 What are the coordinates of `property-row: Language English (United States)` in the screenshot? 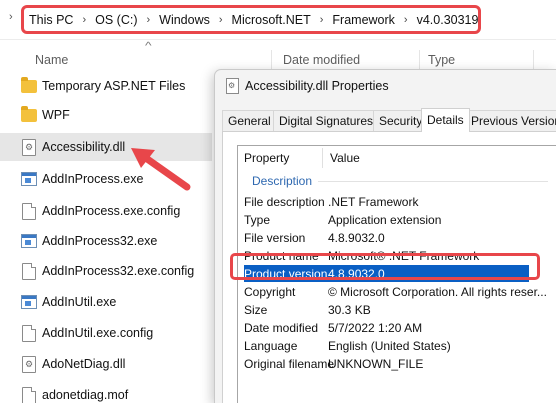 It's located at (386, 345).